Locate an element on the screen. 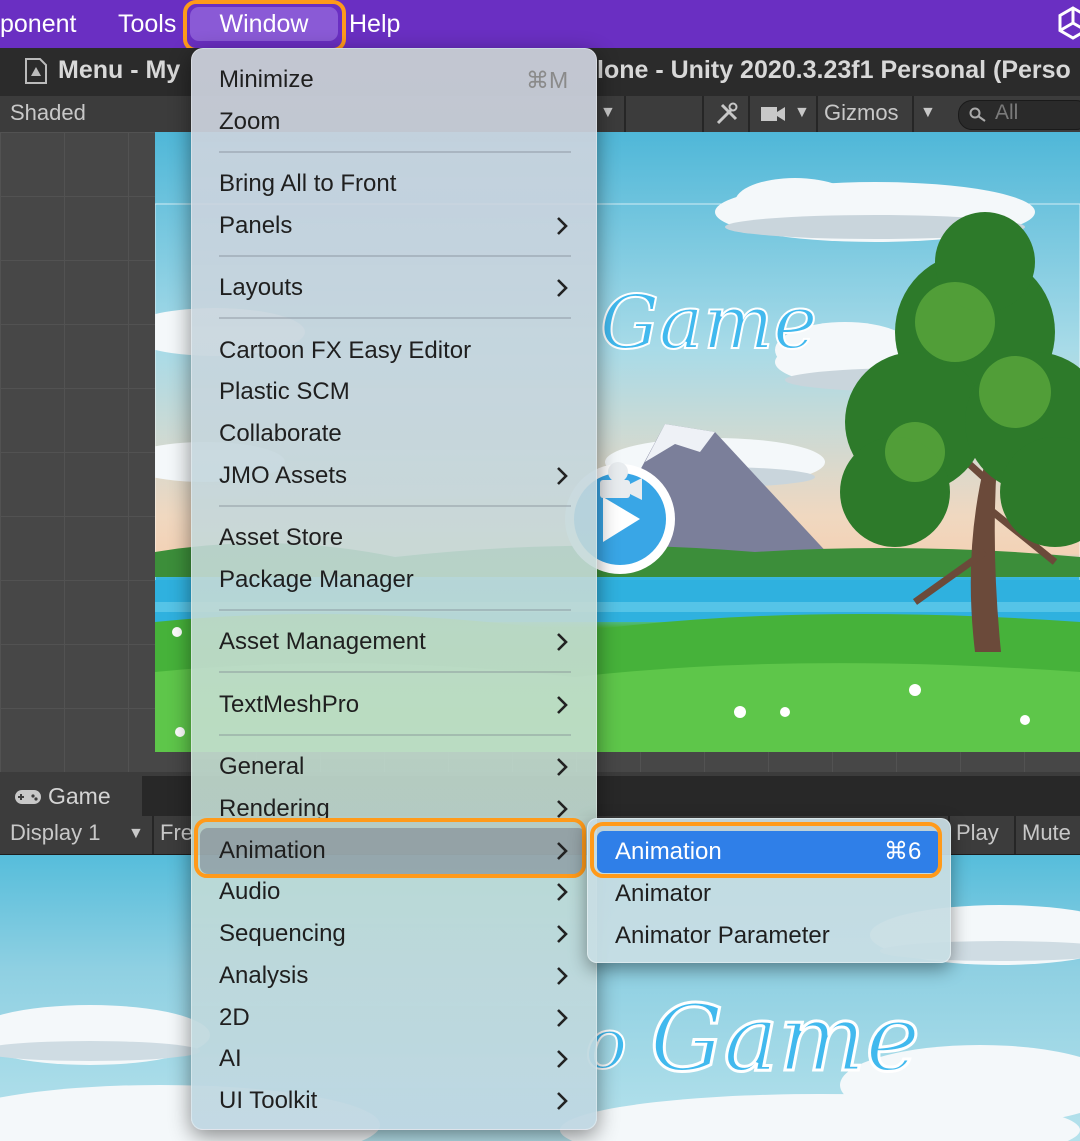 This screenshot has height=1141, width=1080. menu-item-minimize: Minimize is located at coordinates (266, 80).